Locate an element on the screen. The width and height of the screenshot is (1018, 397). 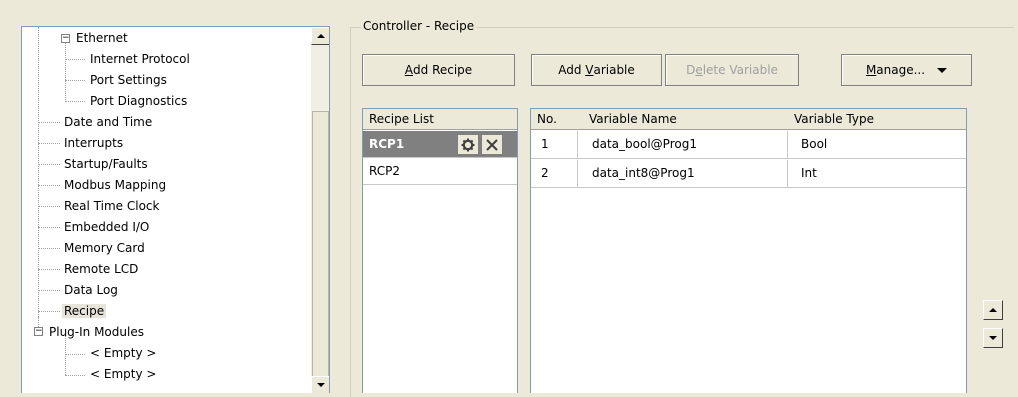
tree-item-modbus-mapping: Modbus Mapping is located at coordinates (115, 185).